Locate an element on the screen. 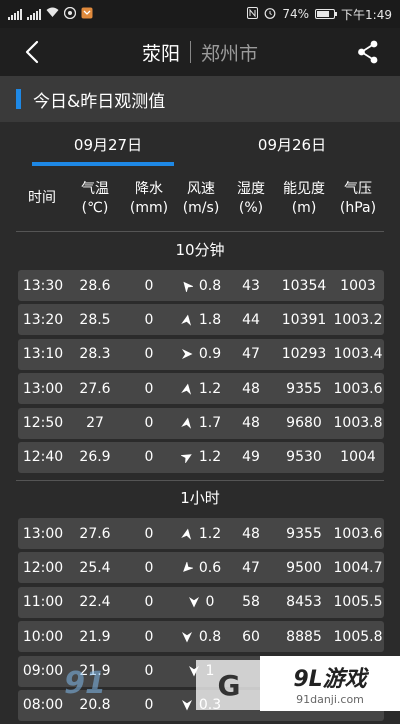 This screenshot has width=400, height=724. cell-pressure: 1003.6 is located at coordinates (358, 388).